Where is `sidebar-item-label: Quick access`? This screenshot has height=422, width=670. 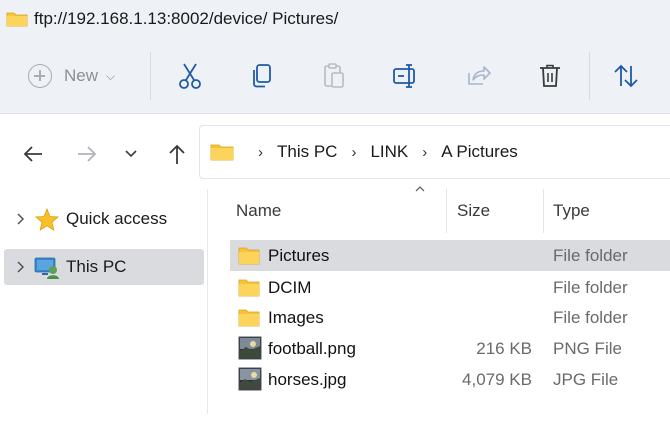
sidebar-item-label: Quick access is located at coordinates (117, 218).